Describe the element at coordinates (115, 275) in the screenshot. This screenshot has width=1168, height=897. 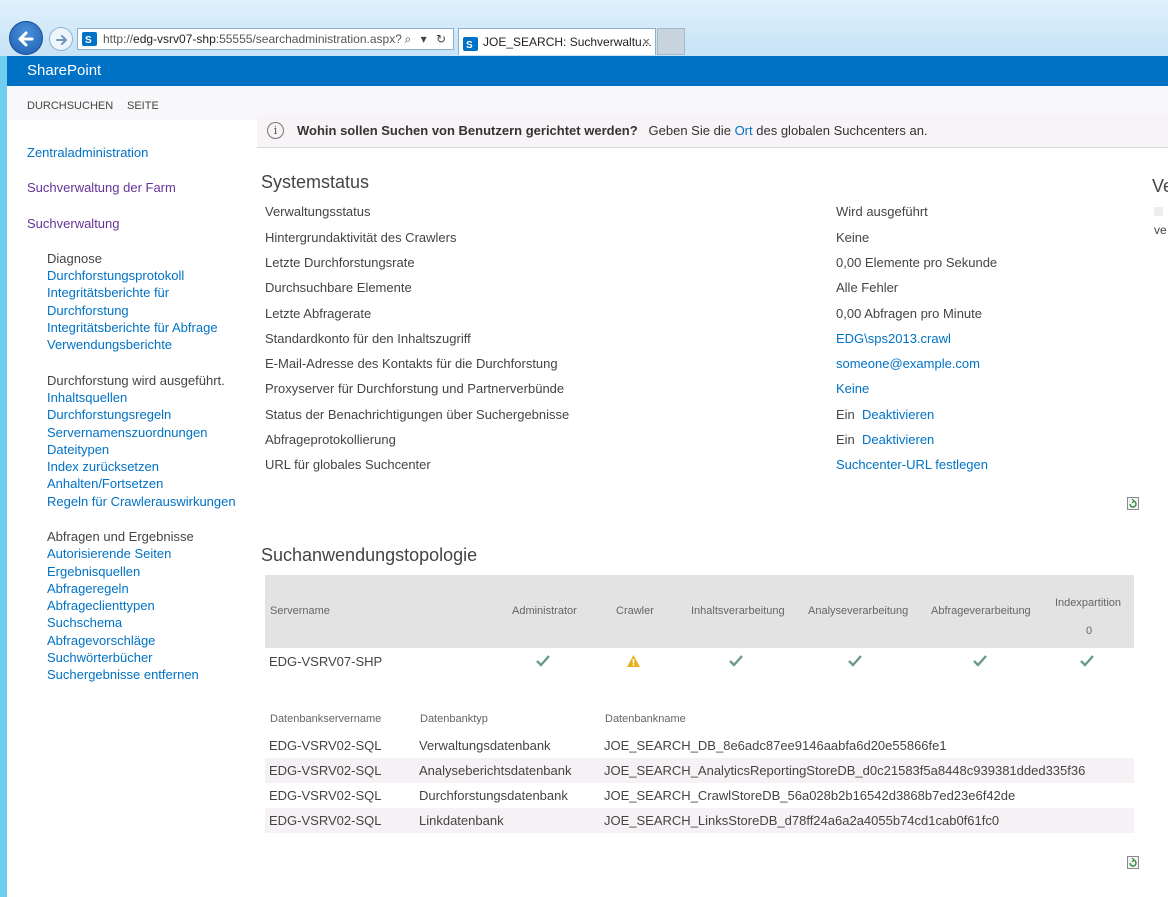
I see `nav-link: Durchforstungsprotokoll` at that location.